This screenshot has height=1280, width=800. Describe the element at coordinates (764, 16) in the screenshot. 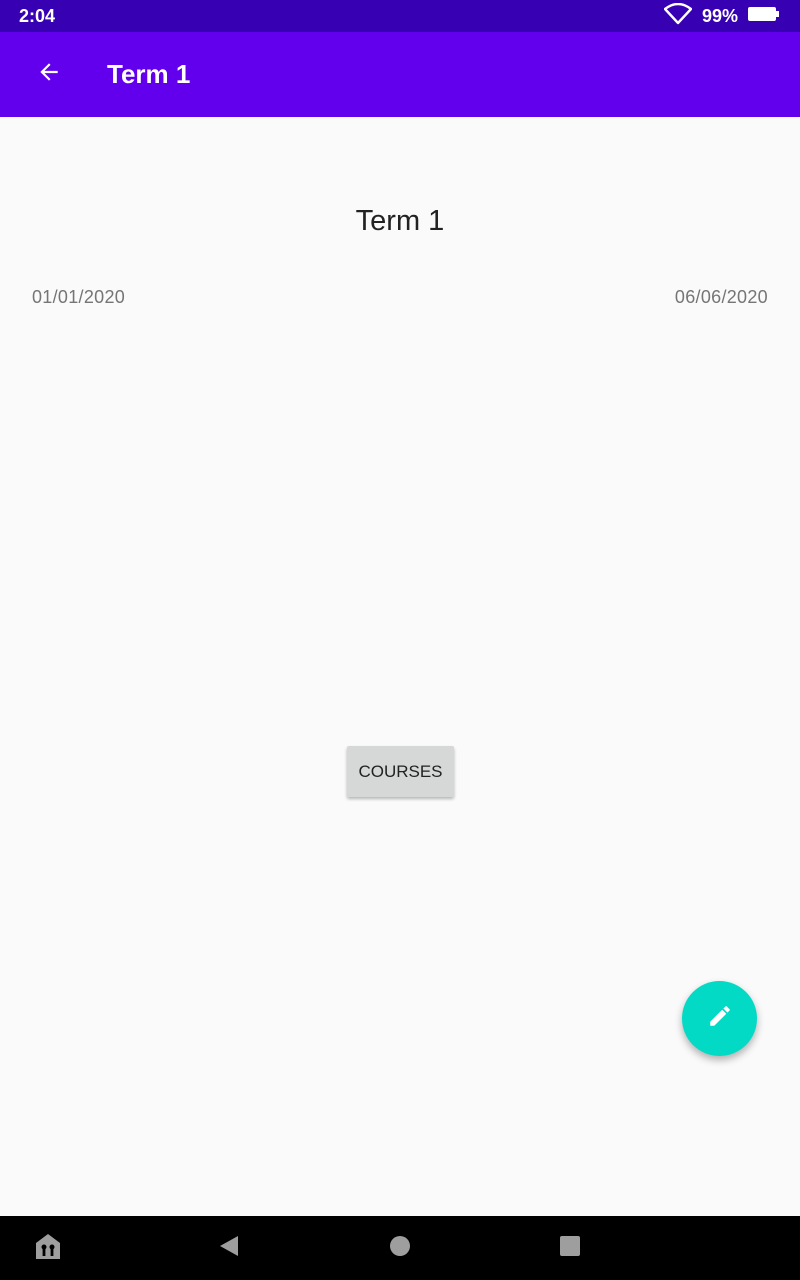

I see `battery-icon` at that location.